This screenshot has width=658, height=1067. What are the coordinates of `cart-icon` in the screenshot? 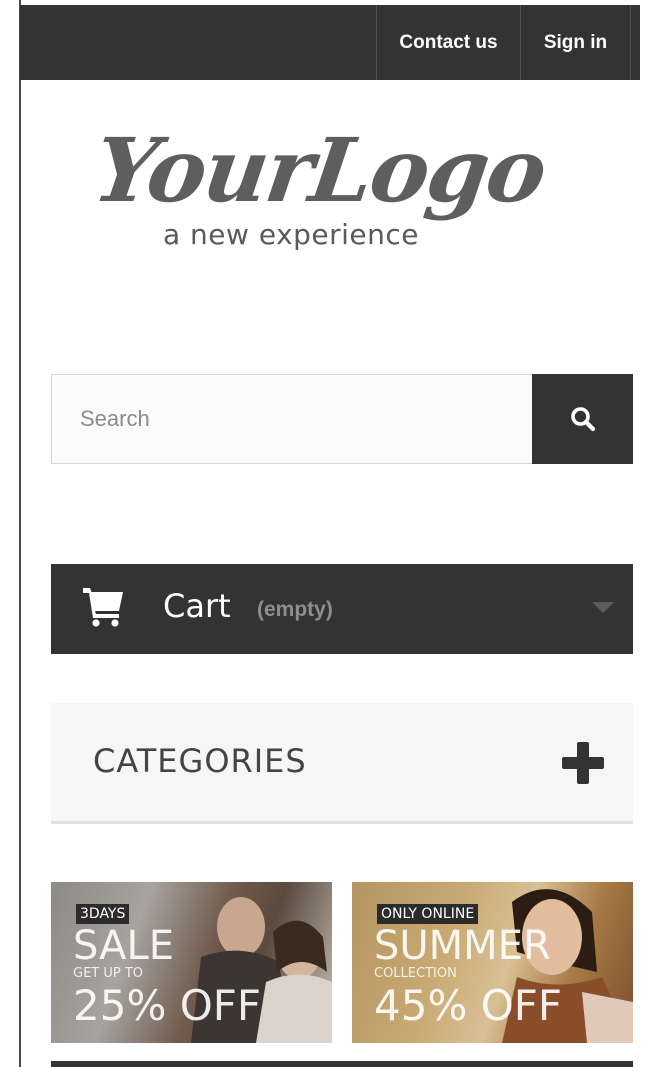 It's located at (103, 607).